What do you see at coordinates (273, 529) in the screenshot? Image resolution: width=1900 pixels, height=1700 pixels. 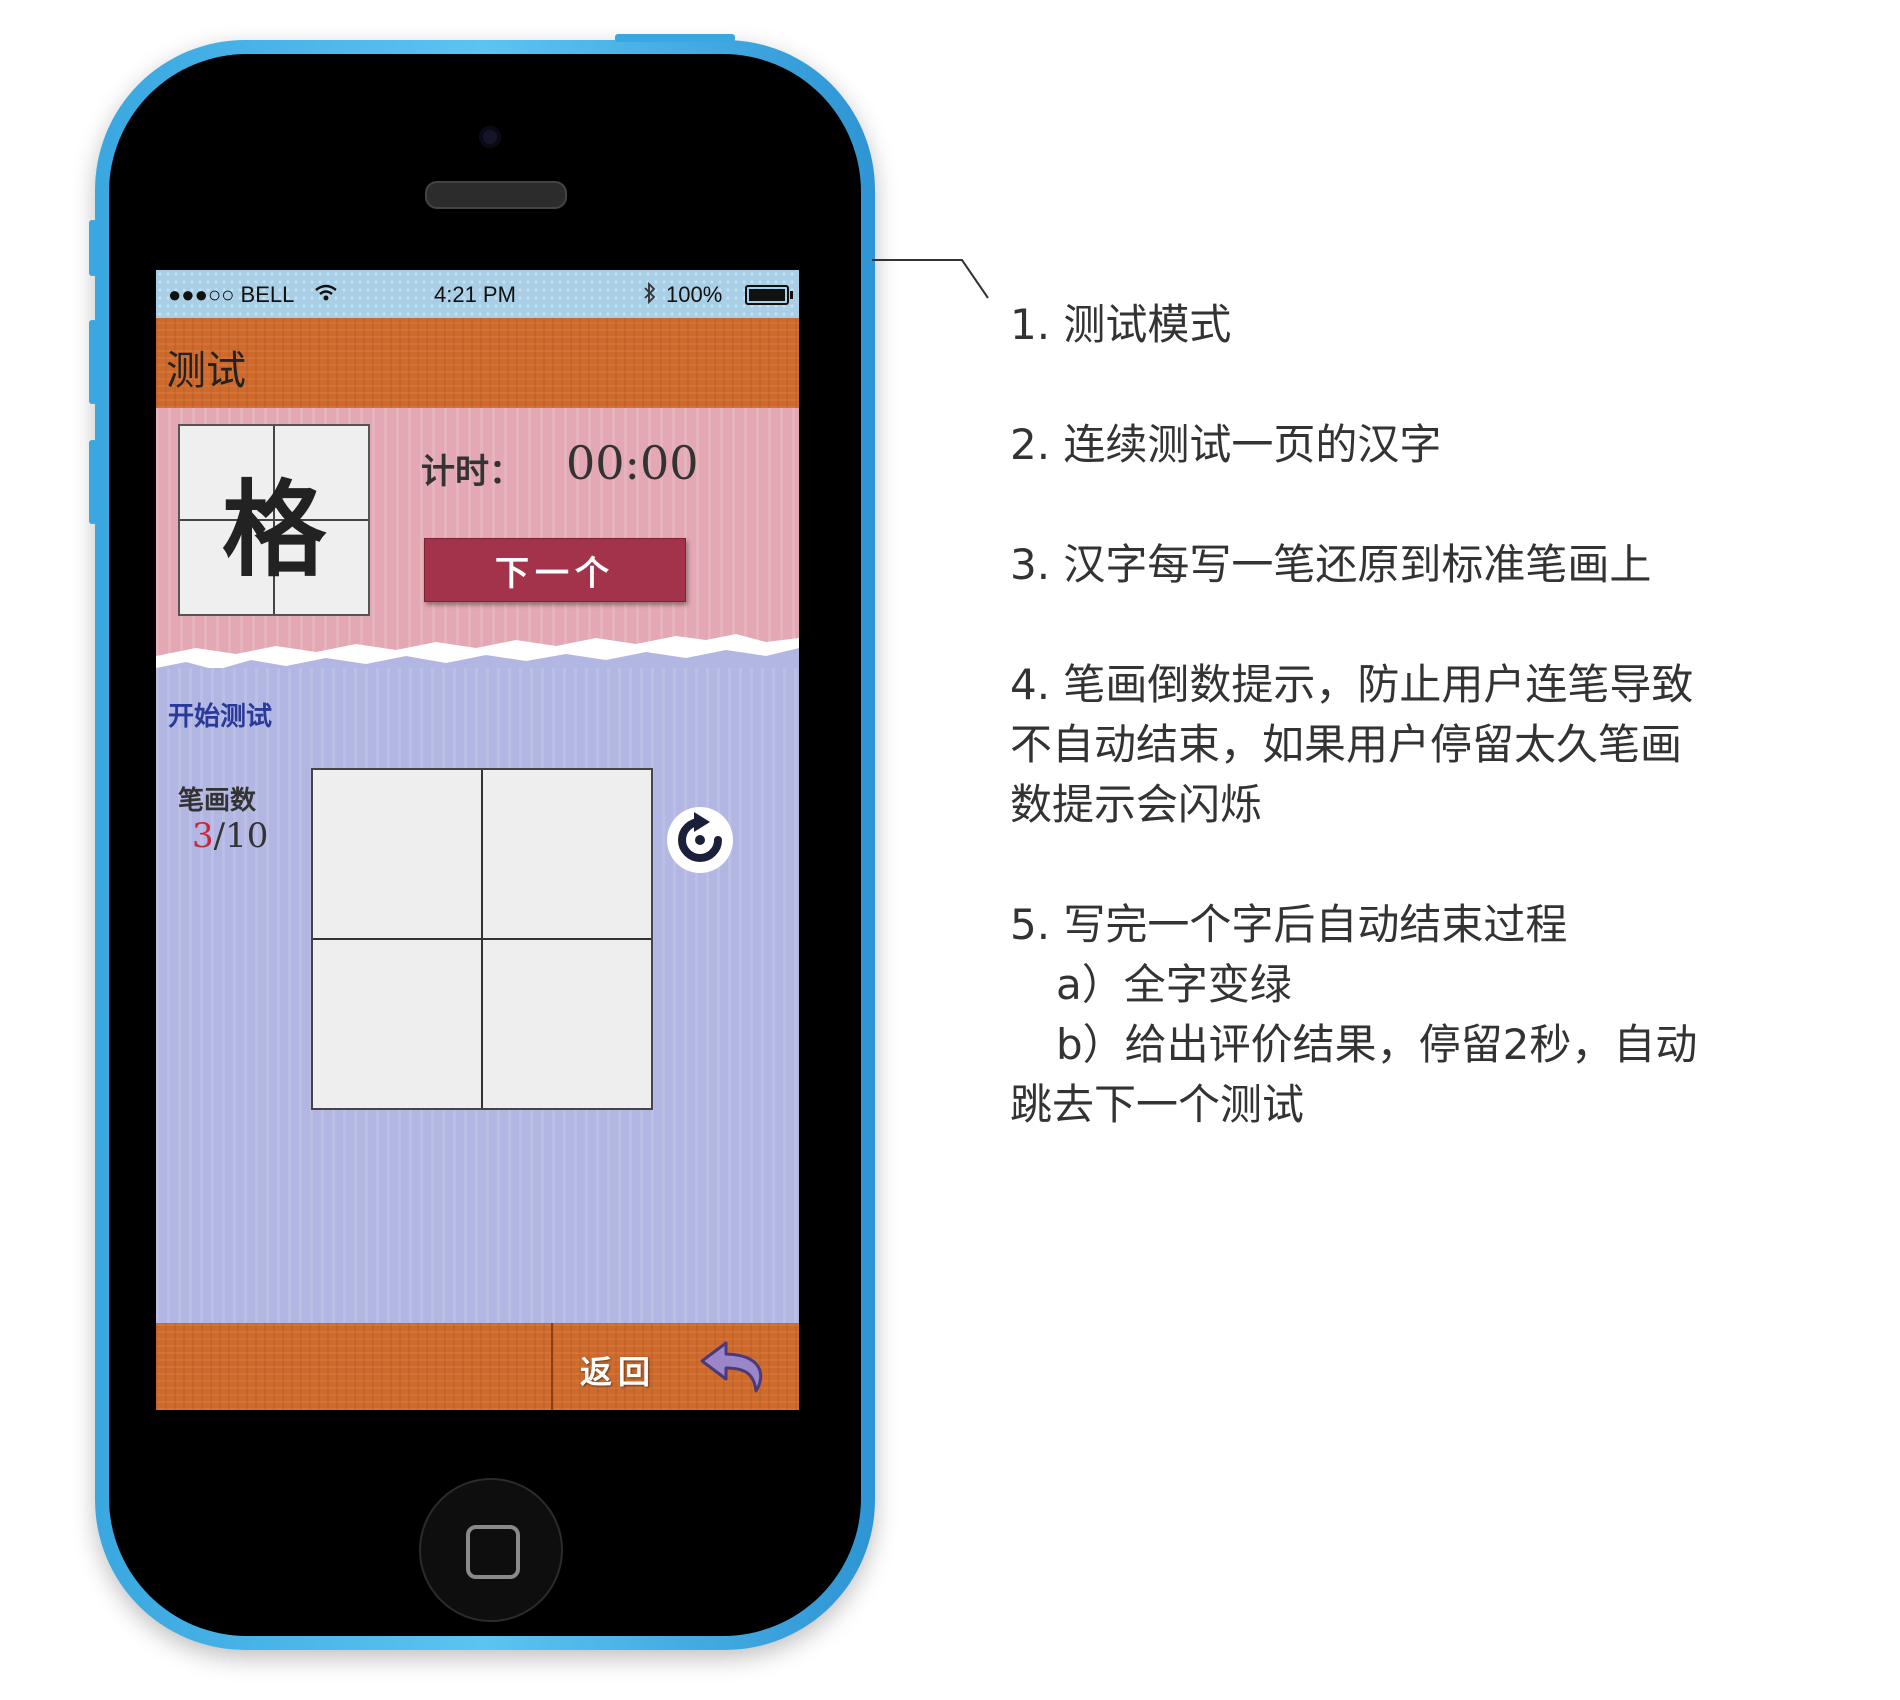 I see `target-character: 格` at bounding box center [273, 529].